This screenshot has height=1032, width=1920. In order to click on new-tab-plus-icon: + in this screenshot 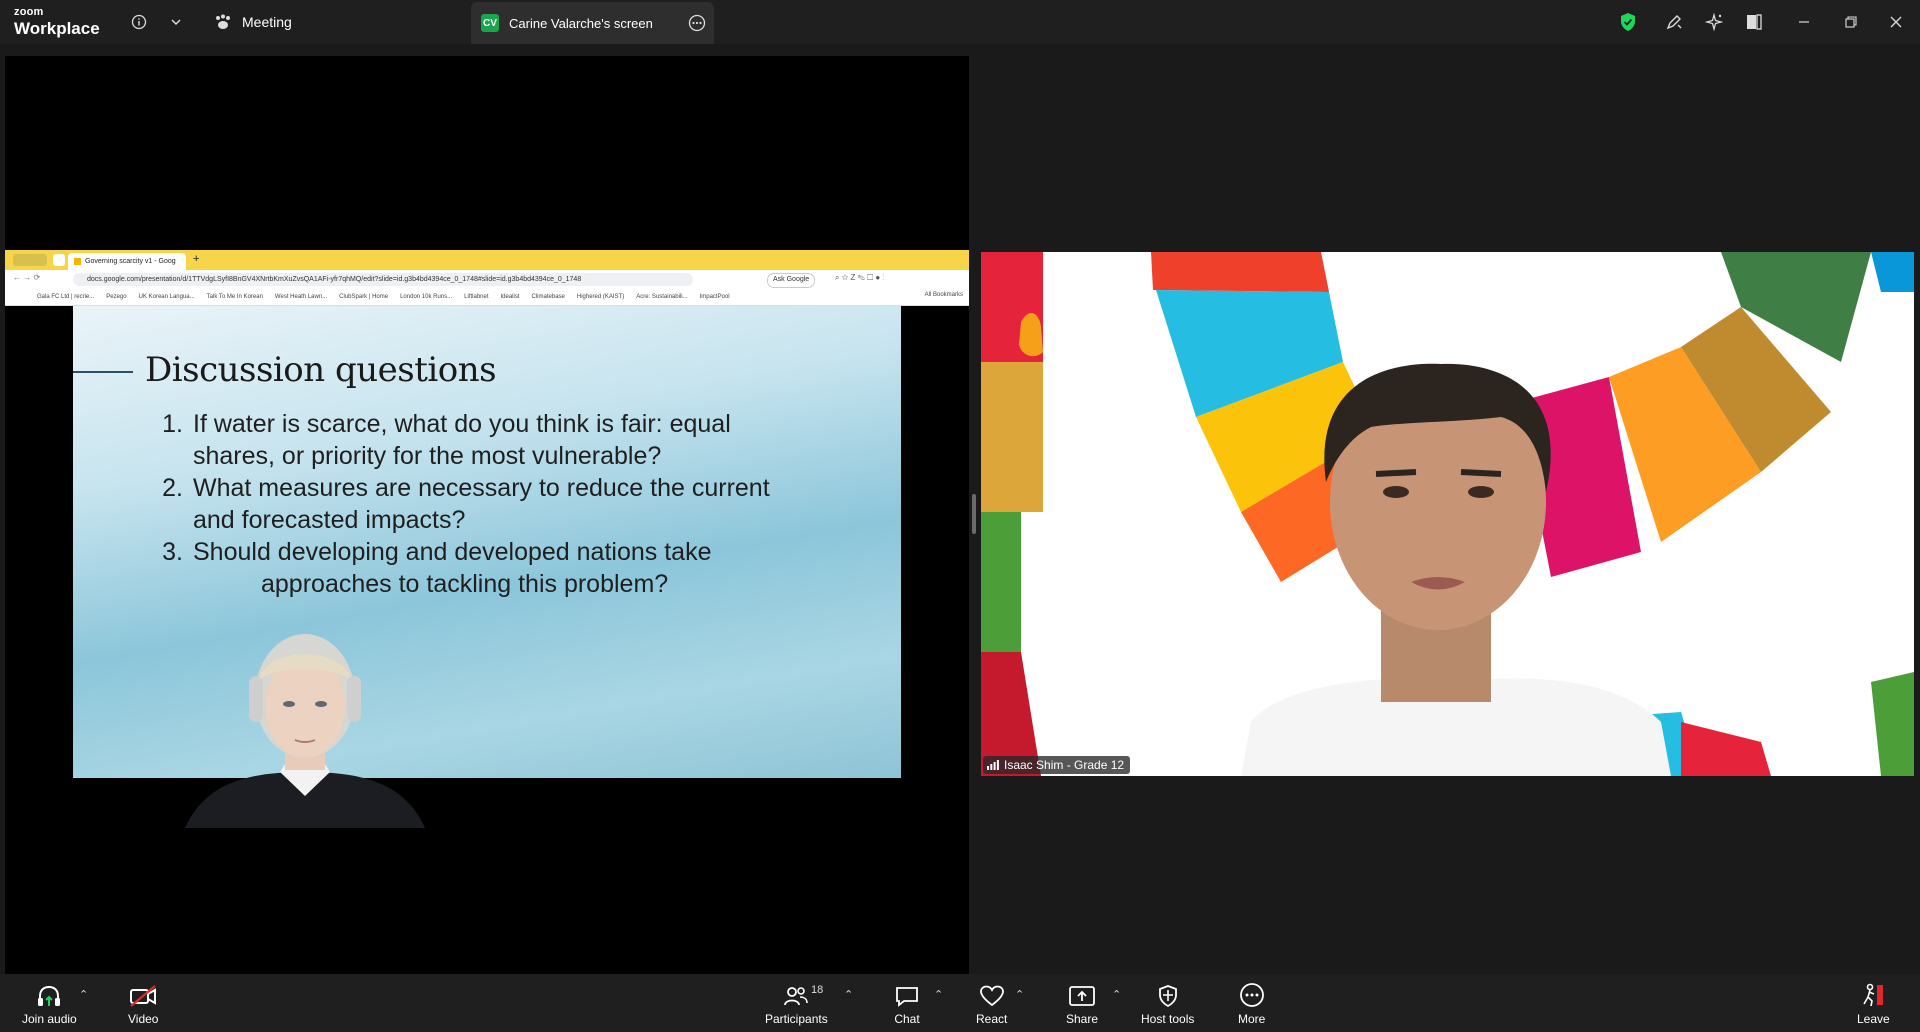, I will do `click(196, 259)`.